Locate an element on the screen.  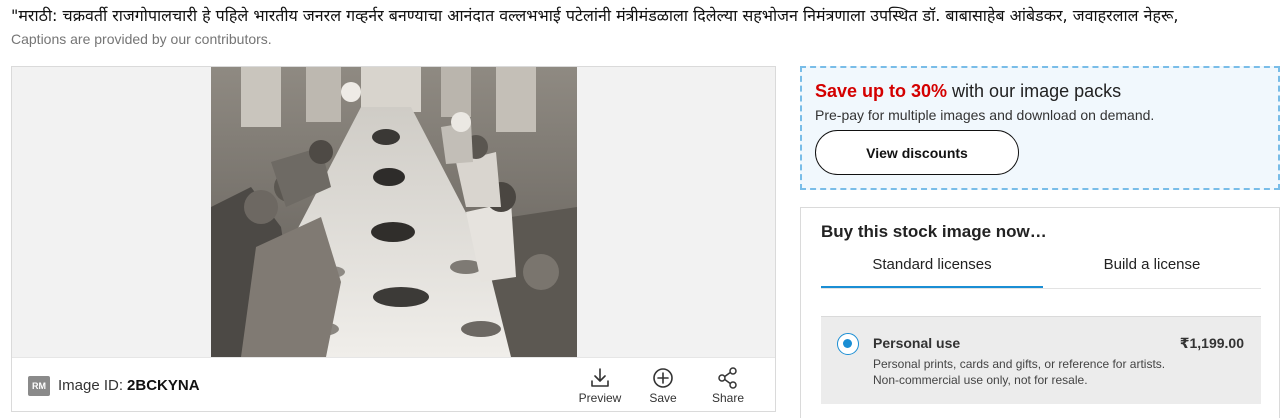
license-radio is located at coordinates (848, 344).